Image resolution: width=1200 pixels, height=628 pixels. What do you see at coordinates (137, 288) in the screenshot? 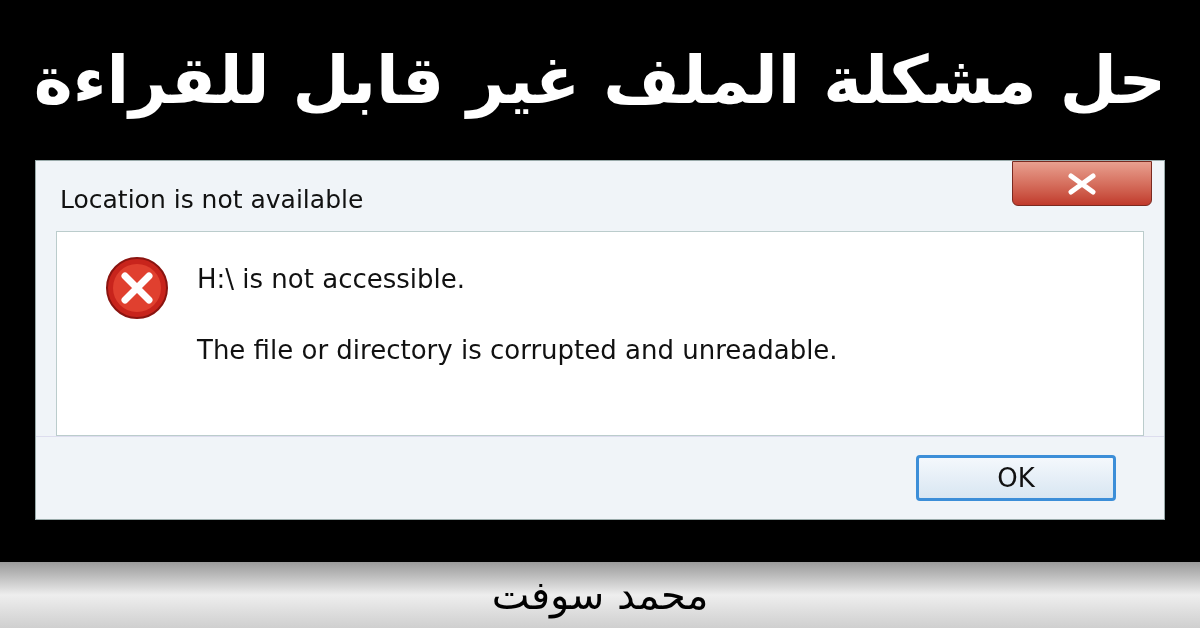
I see `error-icon` at bounding box center [137, 288].